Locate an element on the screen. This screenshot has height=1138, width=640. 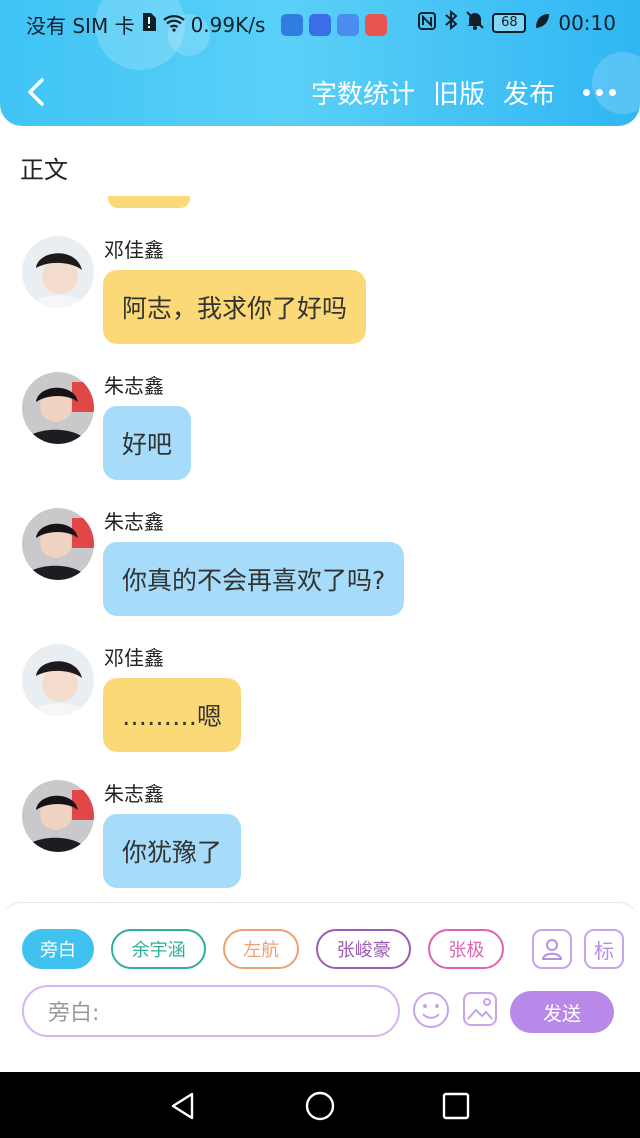
recents-nav-button is located at coordinates (456, 1106).